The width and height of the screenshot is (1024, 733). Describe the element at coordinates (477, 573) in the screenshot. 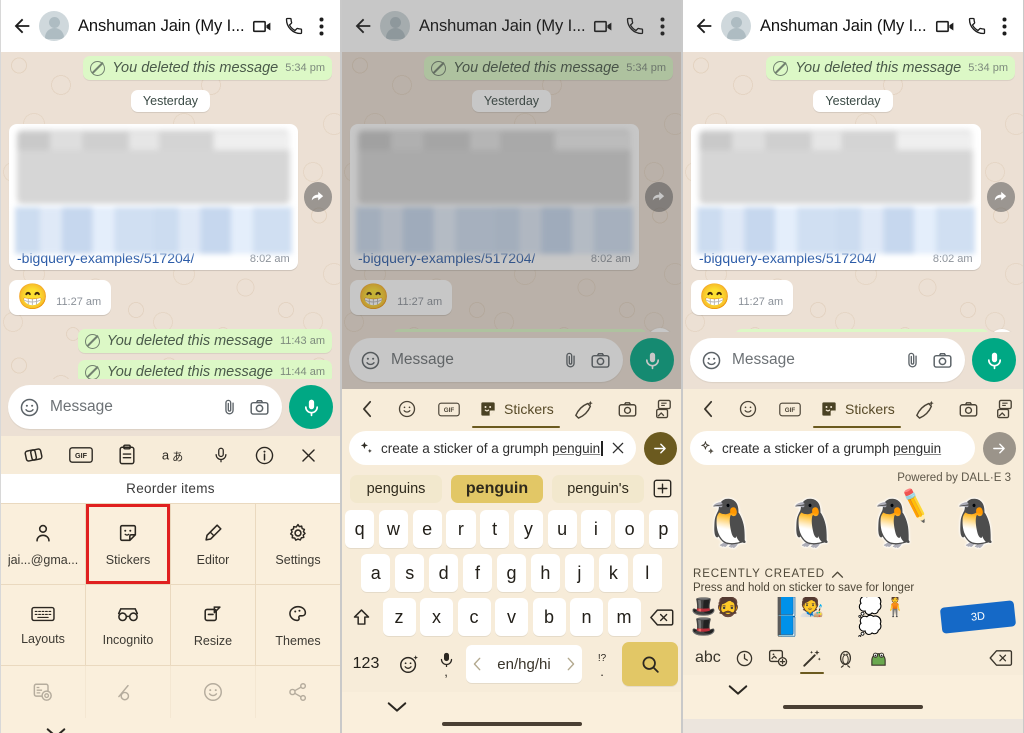

I see `key-f: f` at that location.